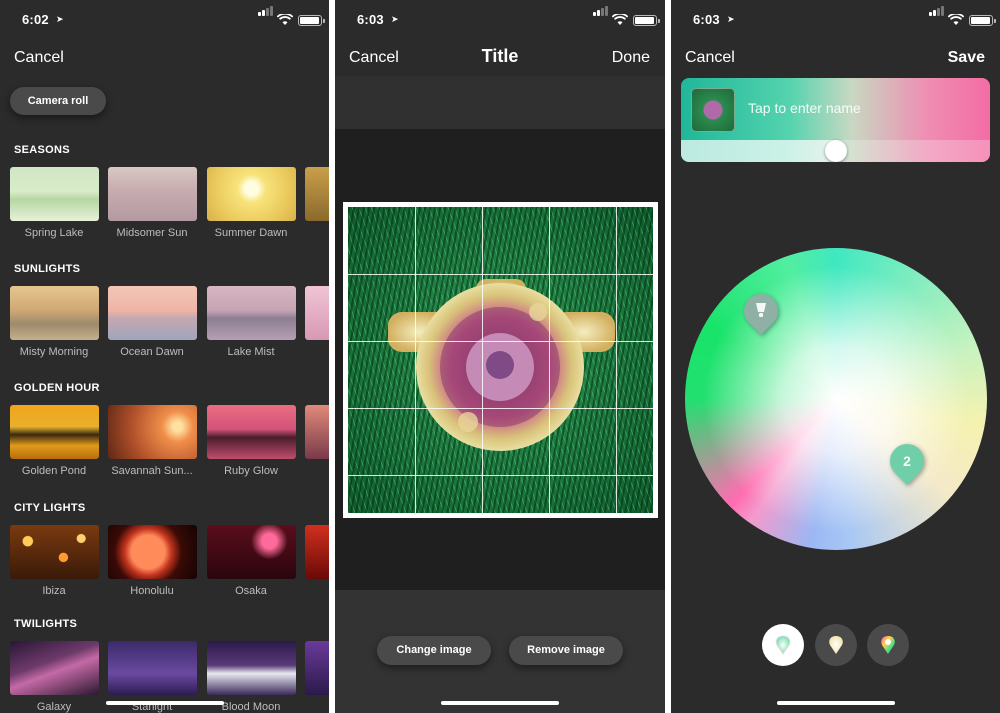 This screenshot has height=713, width=1000. What do you see at coordinates (58, 442) in the screenshot?
I see `scene-card: Golden Pond` at bounding box center [58, 442].